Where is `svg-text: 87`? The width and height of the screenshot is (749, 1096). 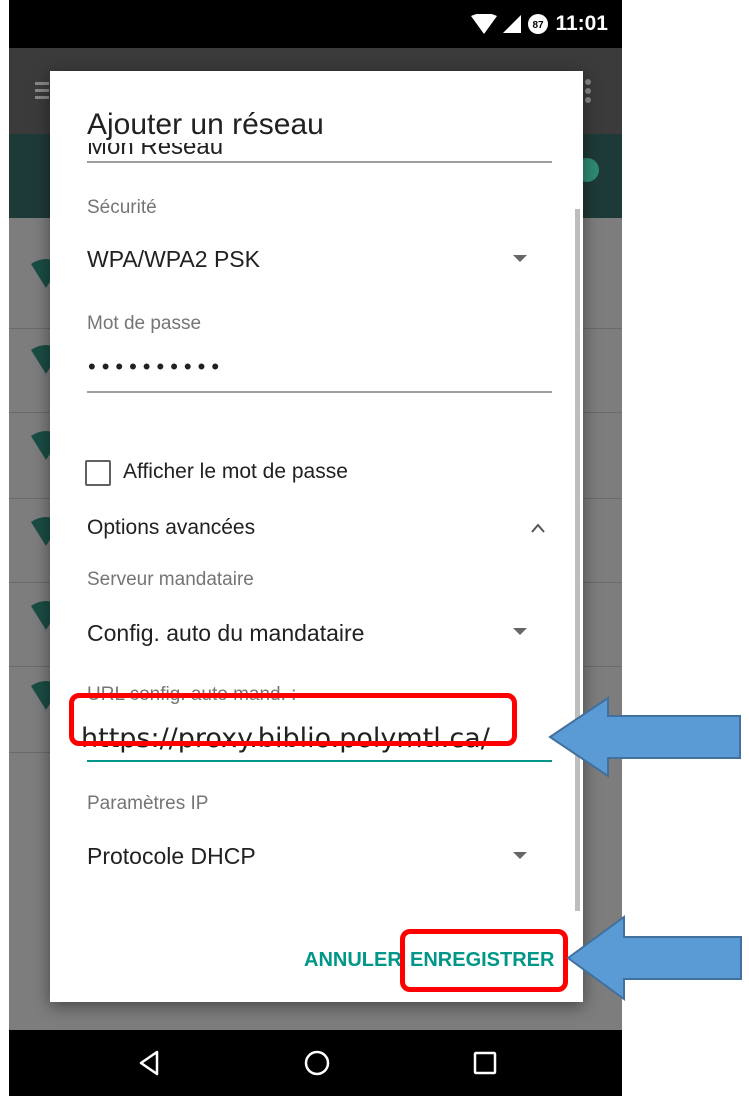 svg-text: 87 is located at coordinates (539, 25).